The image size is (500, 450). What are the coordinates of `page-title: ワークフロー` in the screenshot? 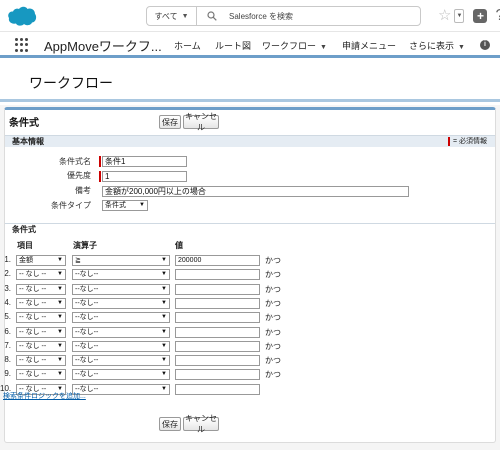 It's located at (71, 83).